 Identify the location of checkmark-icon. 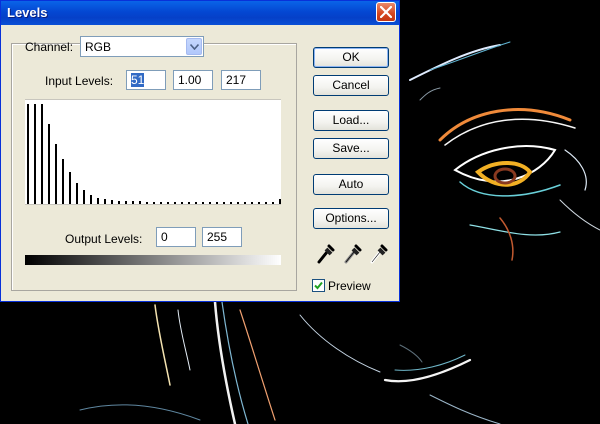
(318, 285).